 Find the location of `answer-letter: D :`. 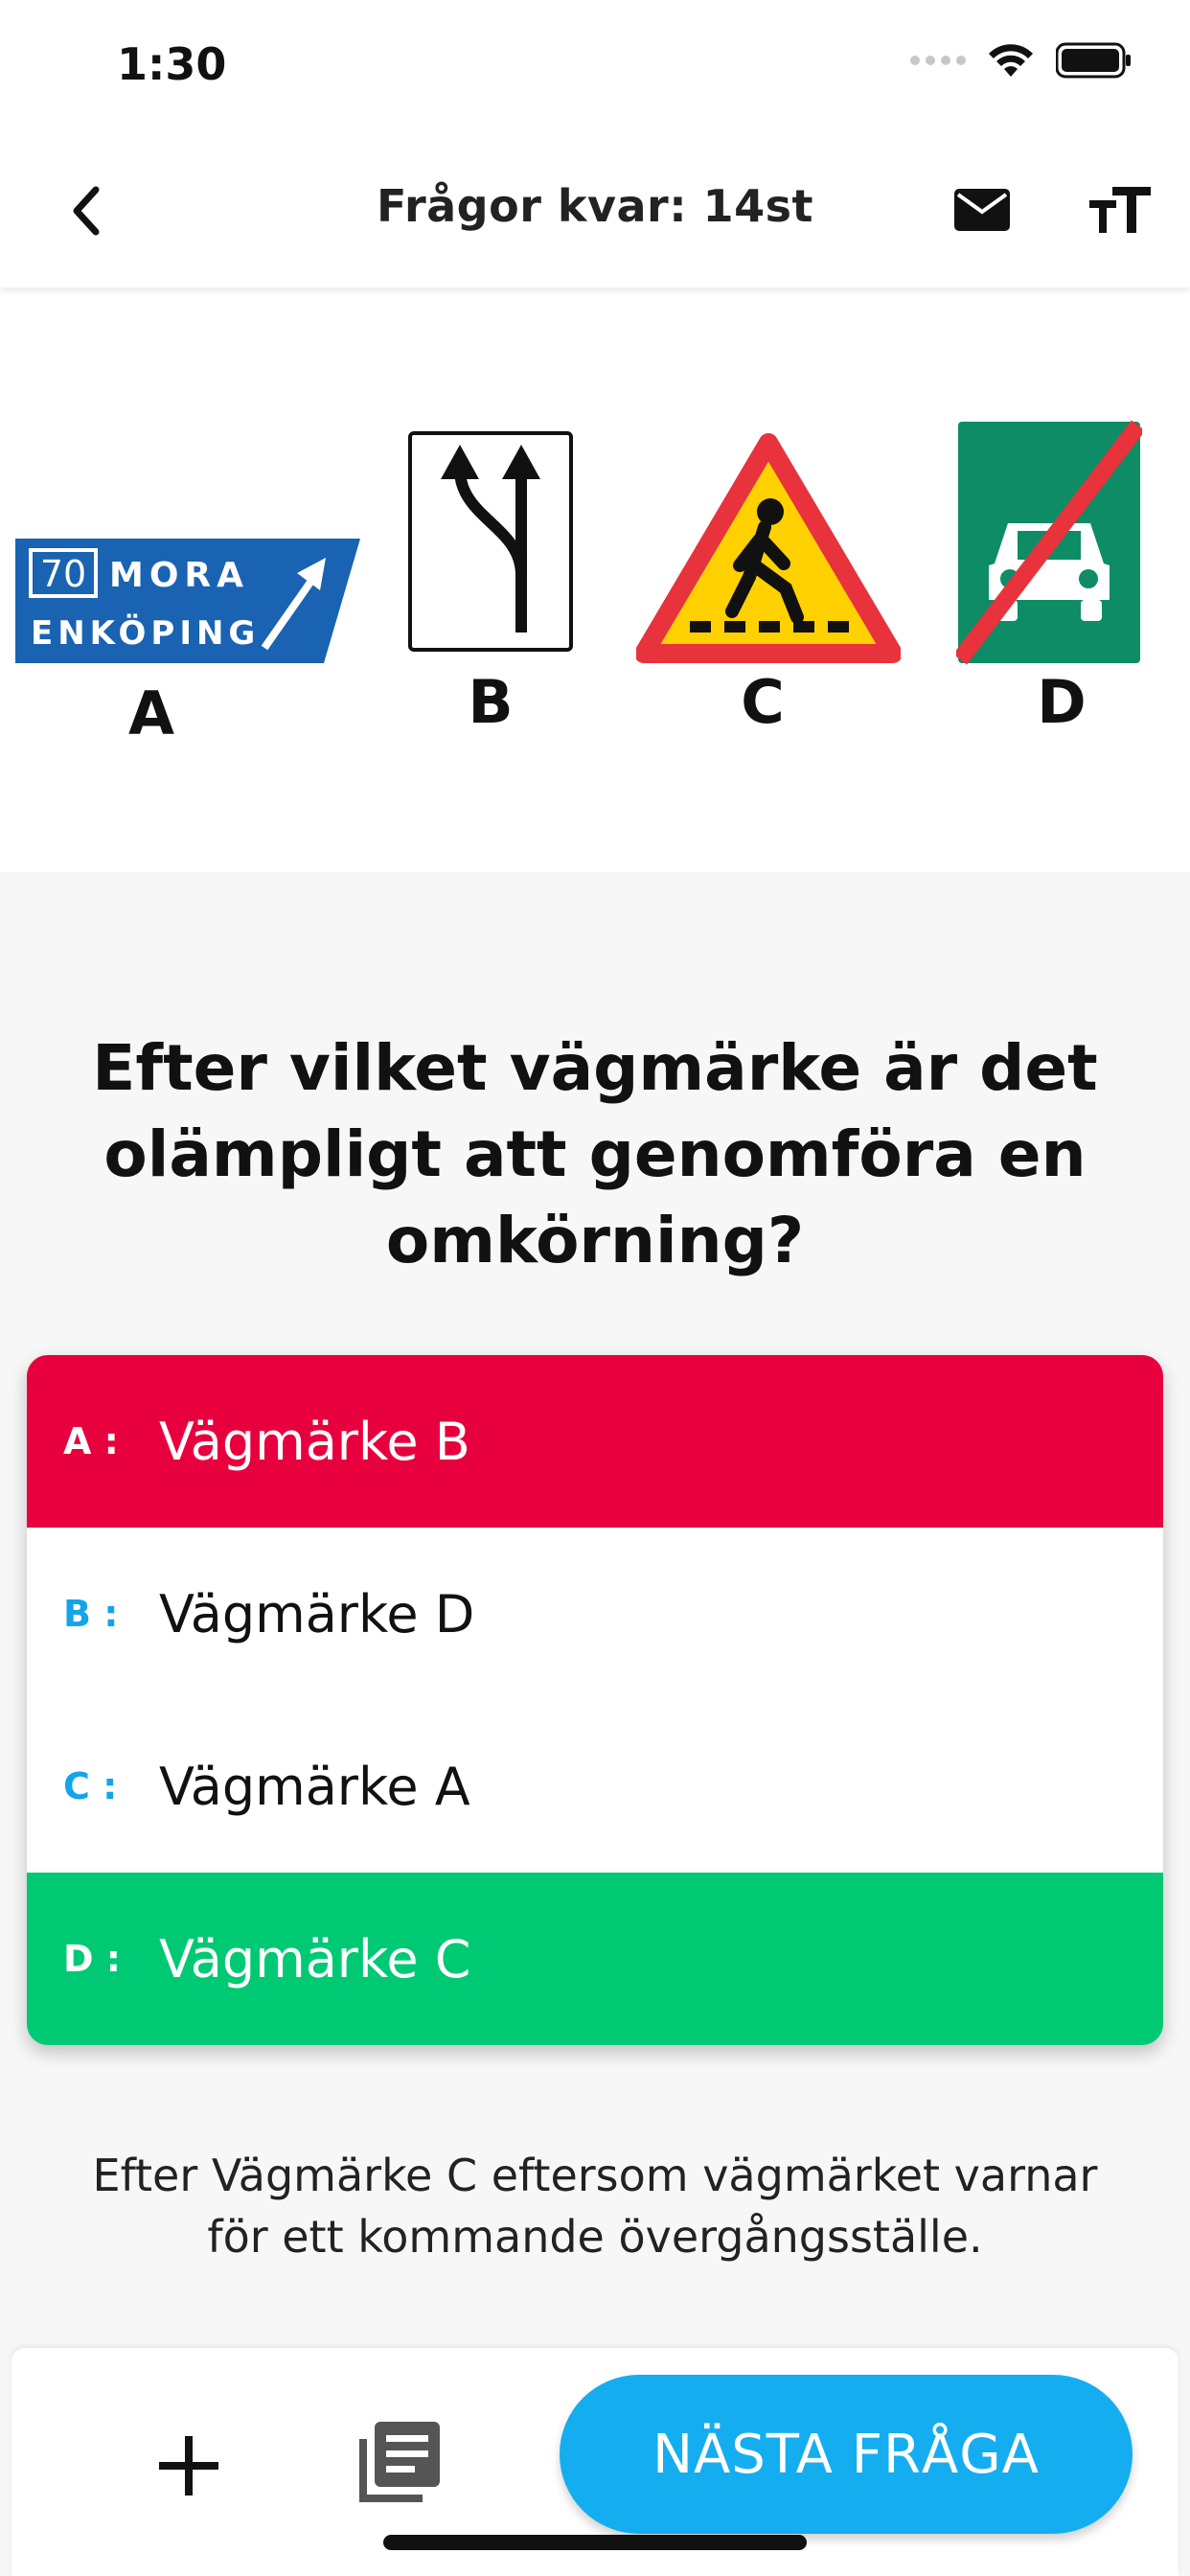

answer-letter: D : is located at coordinates (92, 1959).